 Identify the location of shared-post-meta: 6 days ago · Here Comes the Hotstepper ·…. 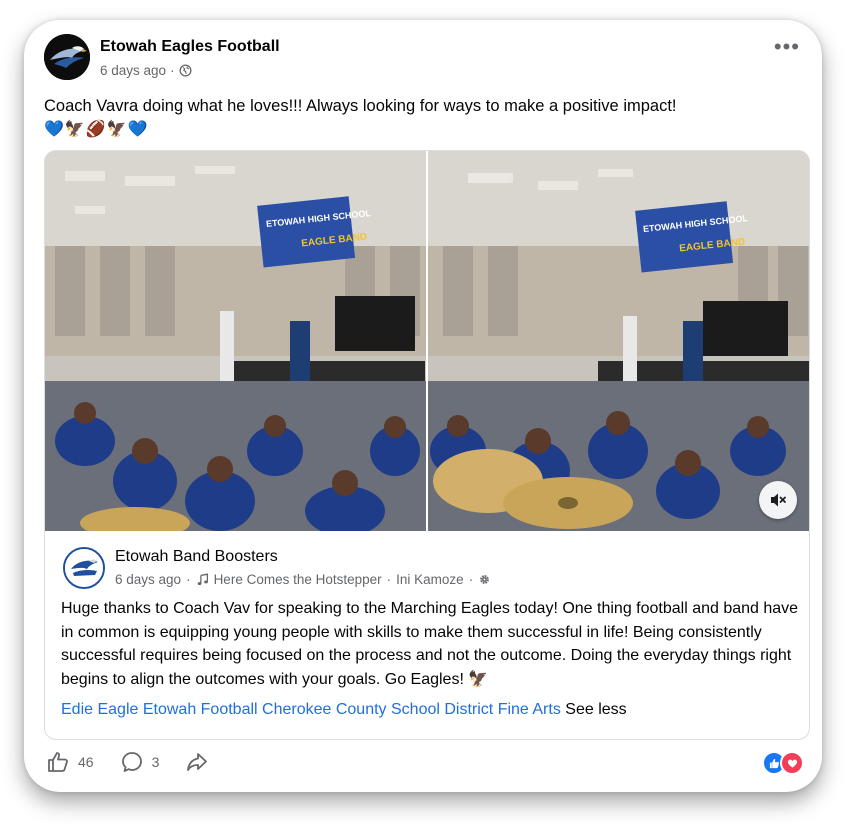
(303, 579).